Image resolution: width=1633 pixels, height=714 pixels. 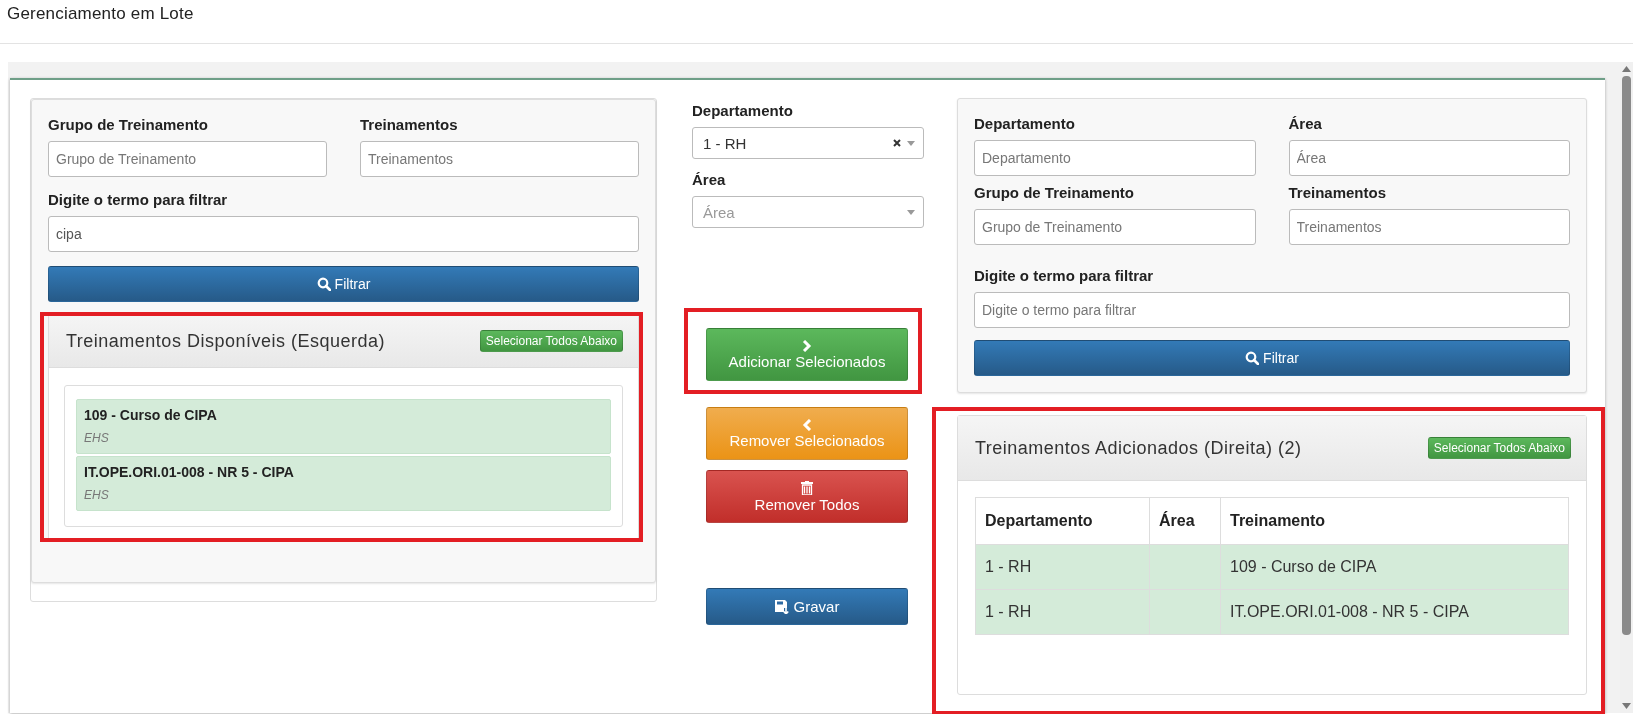 What do you see at coordinates (1626, 706) in the screenshot?
I see `scroll-down-arrow-icon` at bounding box center [1626, 706].